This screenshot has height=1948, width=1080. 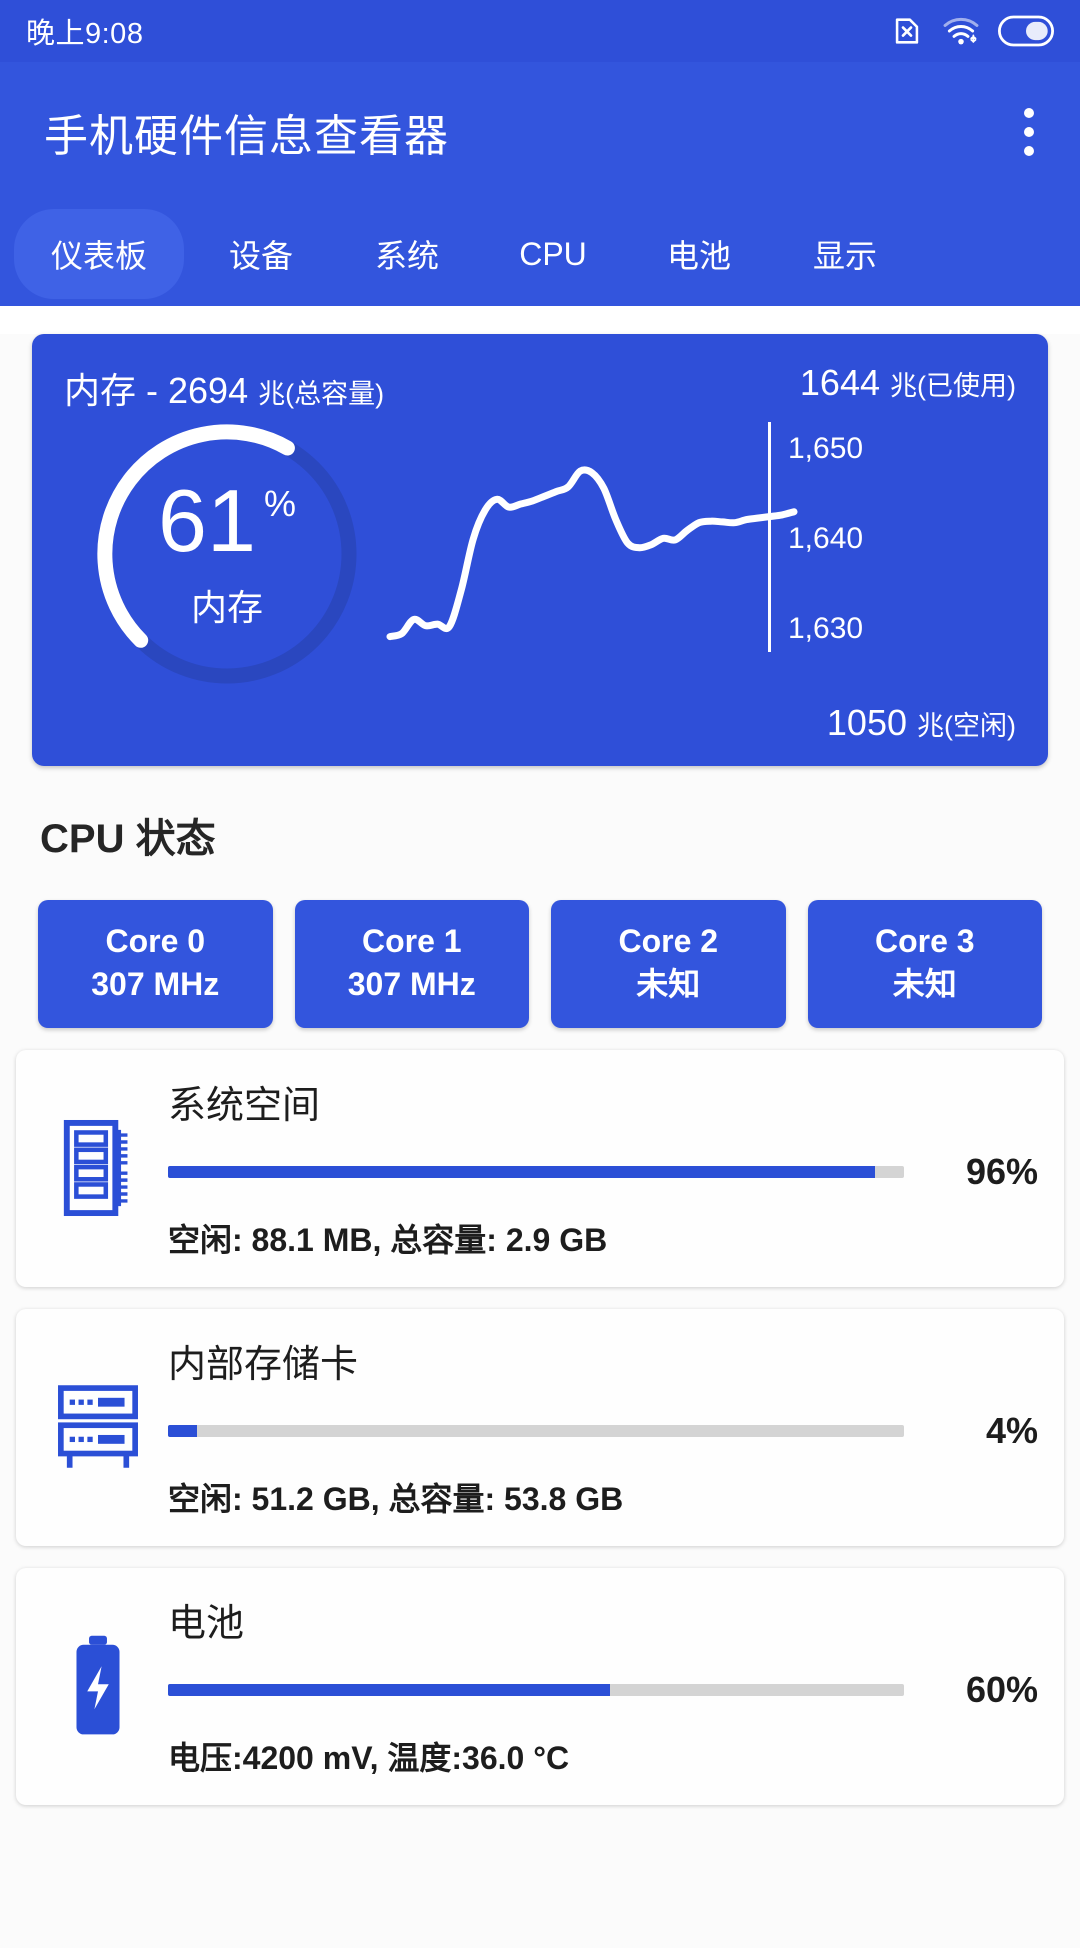 I want to click on tab-bar: 仪表板 设备 系统 CPU 电池 显示, so click(x=540, y=254).